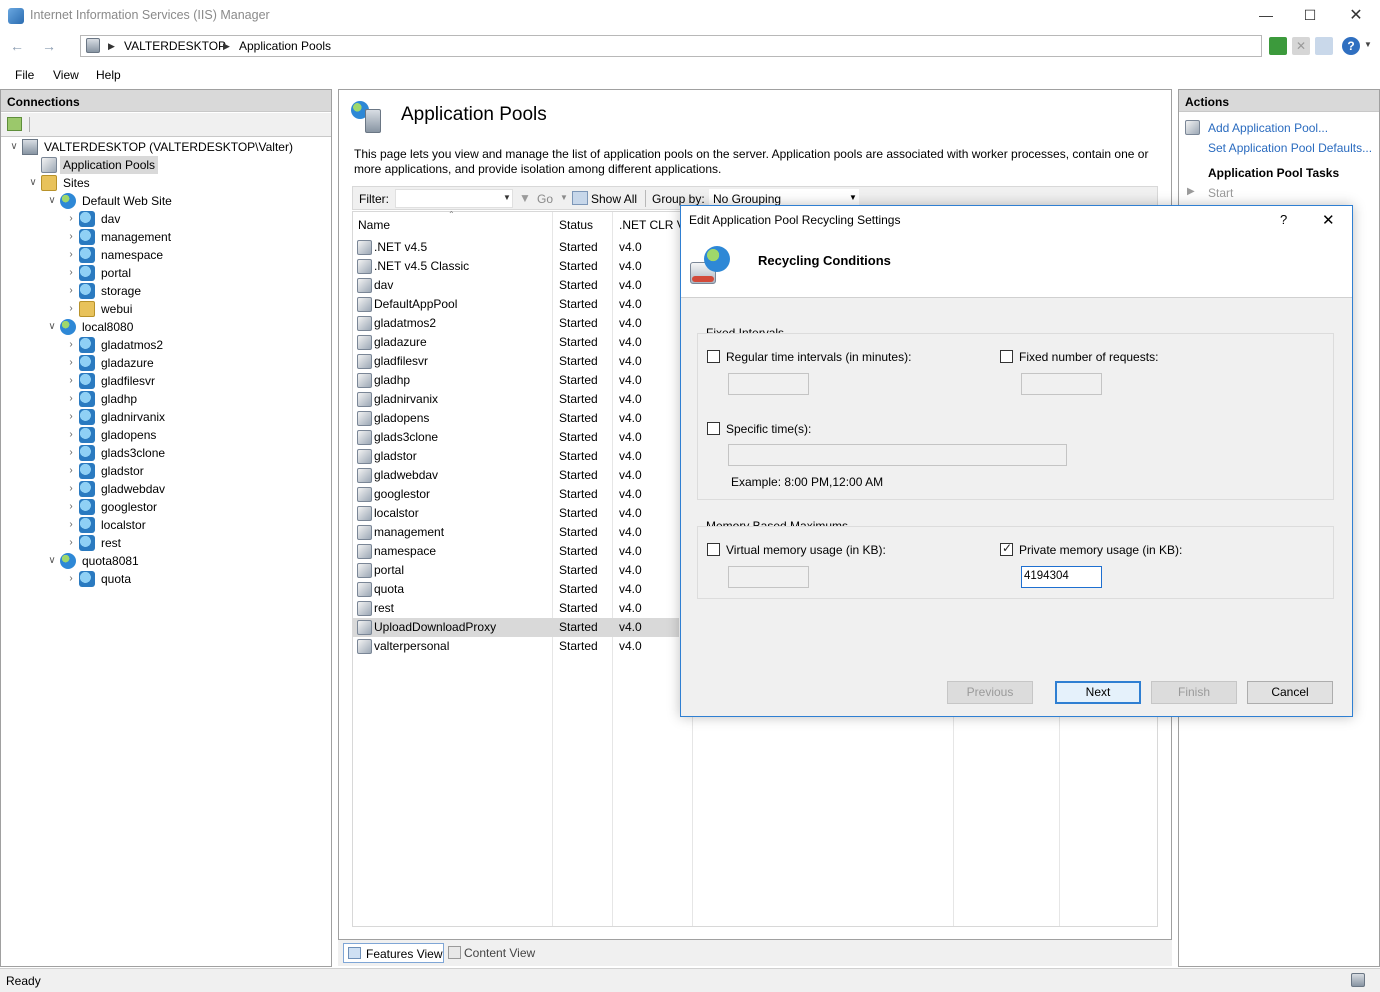 The image size is (1380, 992). What do you see at coordinates (14, 124) in the screenshot?
I see `connect-icon` at bounding box center [14, 124].